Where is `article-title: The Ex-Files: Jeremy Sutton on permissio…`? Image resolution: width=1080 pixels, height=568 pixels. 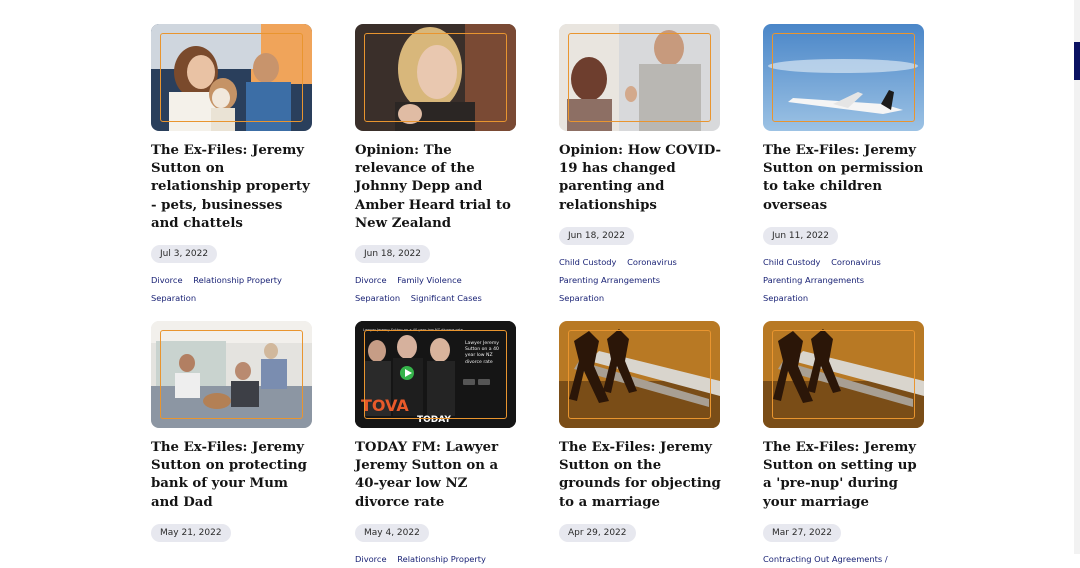 article-title: The Ex-Files: Jeremy Sutton on permissio… is located at coordinates (844, 178).